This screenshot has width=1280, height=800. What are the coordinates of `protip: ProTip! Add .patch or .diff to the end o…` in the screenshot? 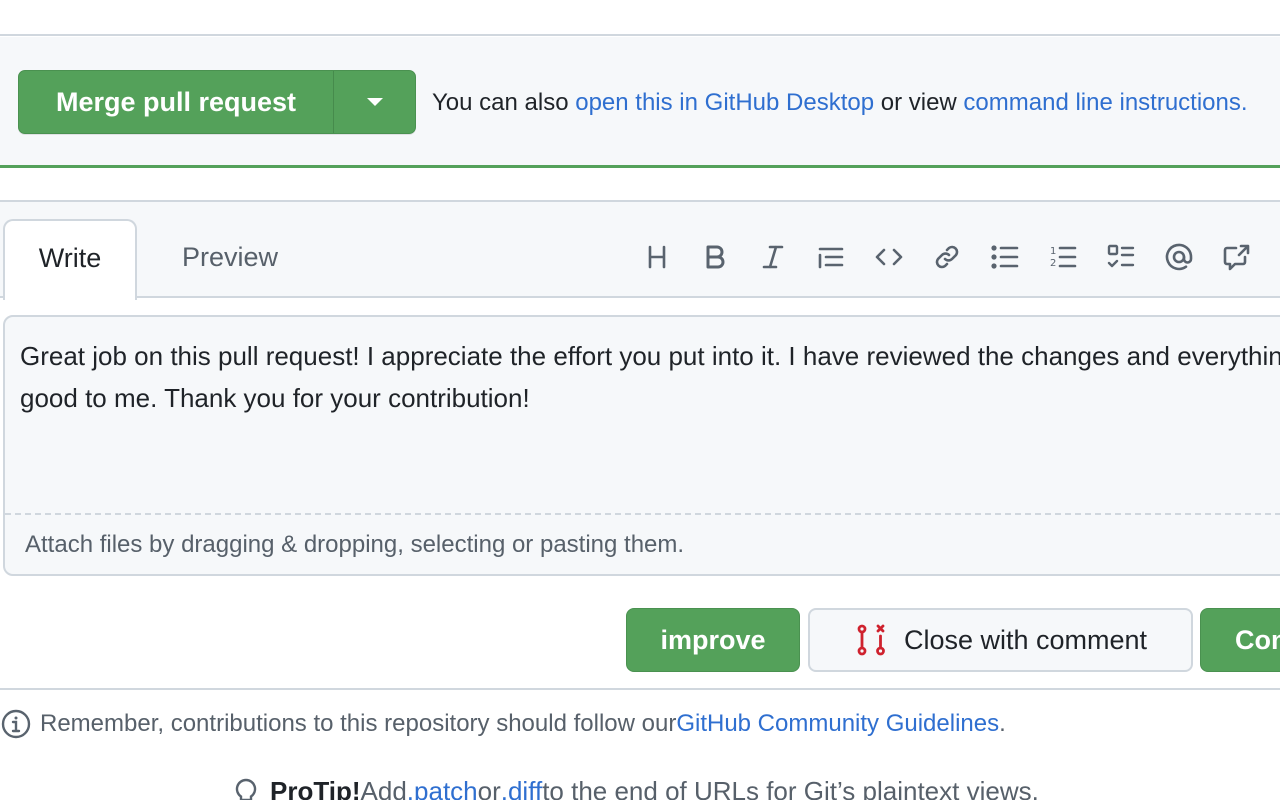 It's located at (635, 788).